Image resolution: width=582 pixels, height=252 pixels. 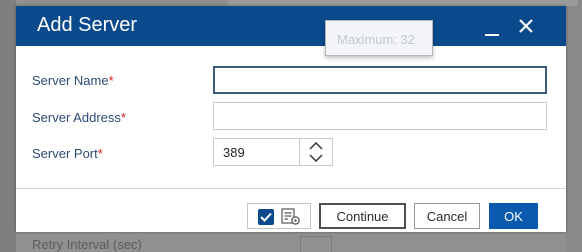 What do you see at coordinates (492, 35) in the screenshot?
I see `minimize-icon` at bounding box center [492, 35].